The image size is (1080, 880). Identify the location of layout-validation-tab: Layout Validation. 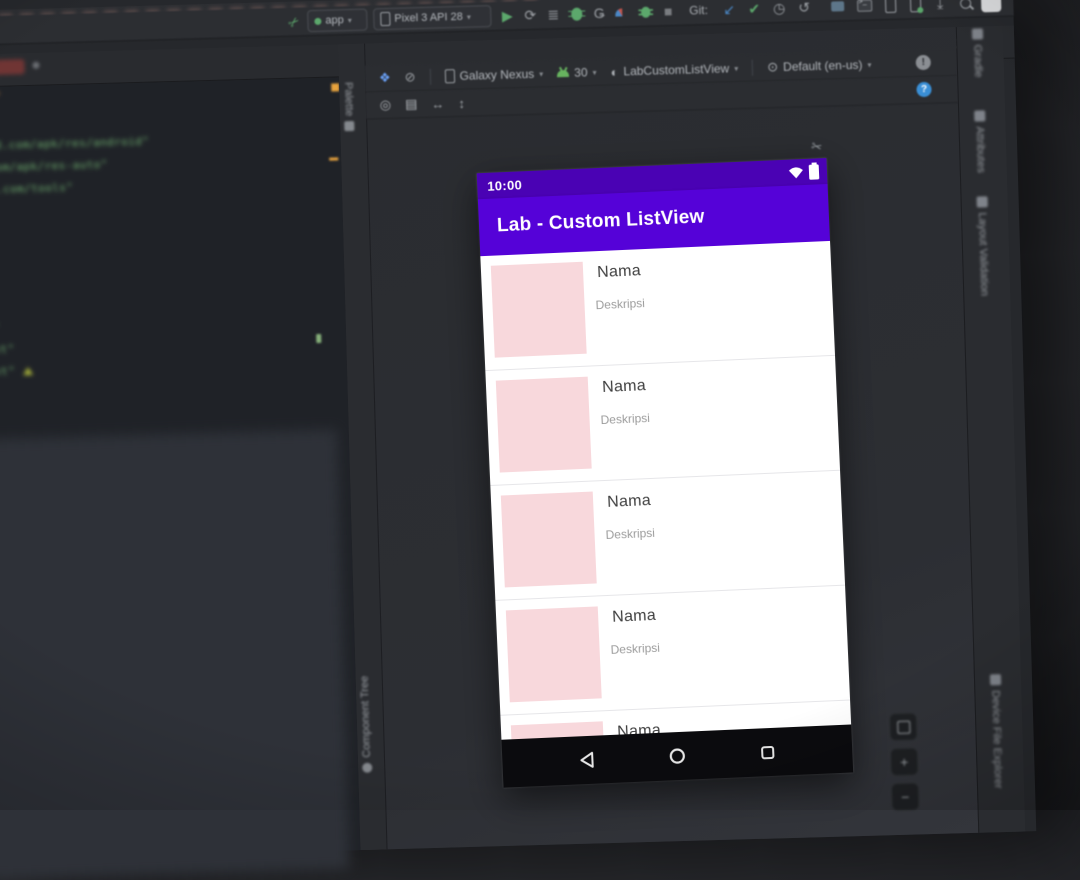
(983, 246).